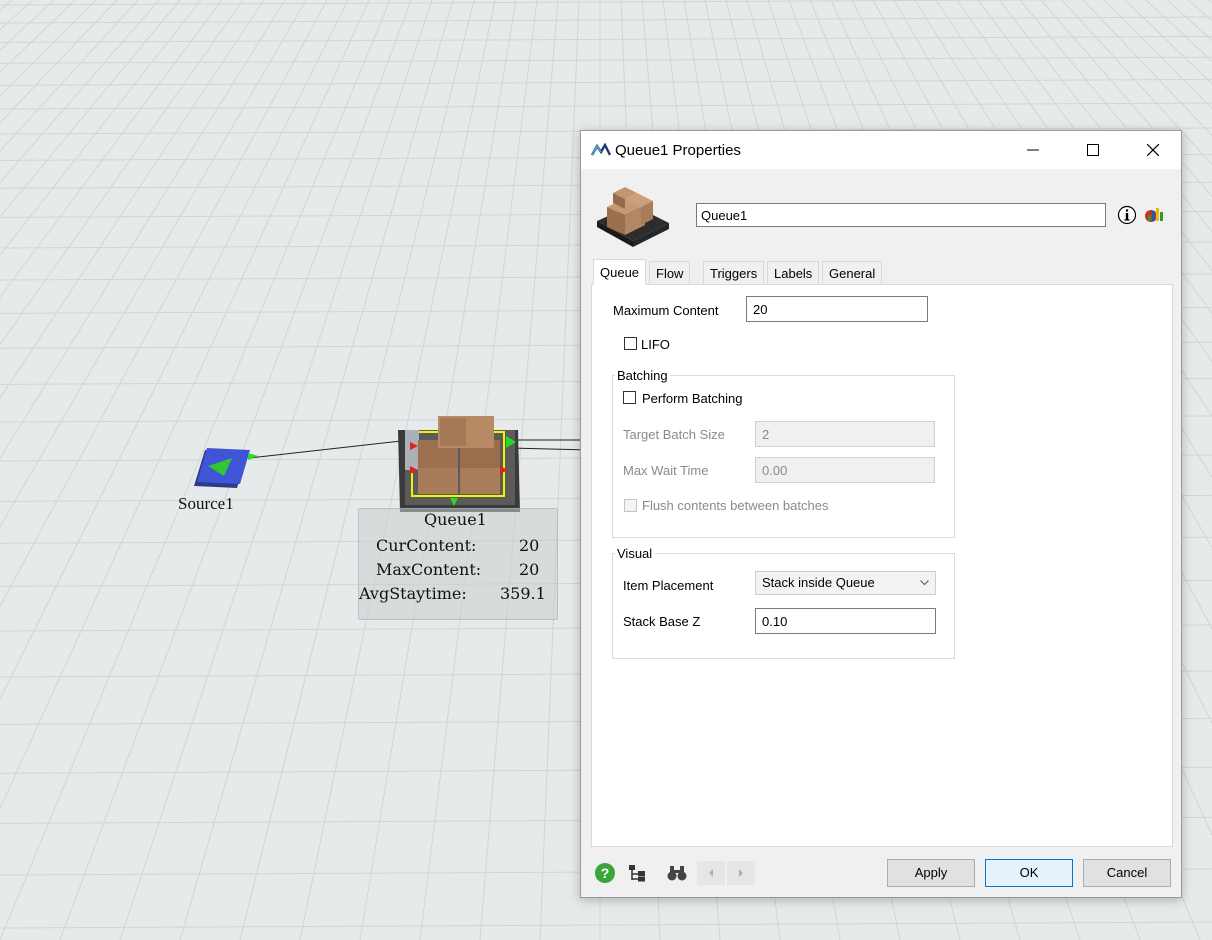  Describe the element at coordinates (629, 397) in the screenshot. I see `perform-batching-checkbox` at that location.